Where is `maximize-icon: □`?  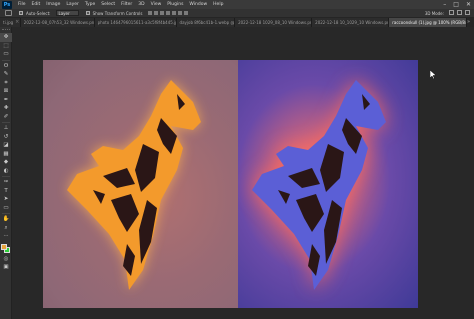
maximize-icon: □ is located at coordinates (456, 4).